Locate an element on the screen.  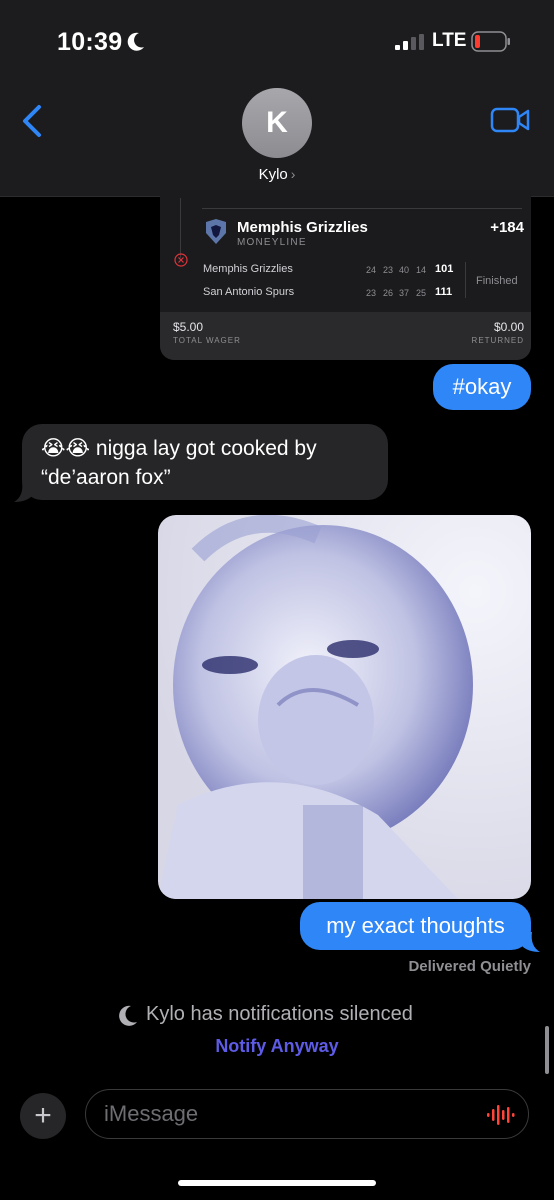
returned-label: RETURNED is located at coordinates (497, 340).